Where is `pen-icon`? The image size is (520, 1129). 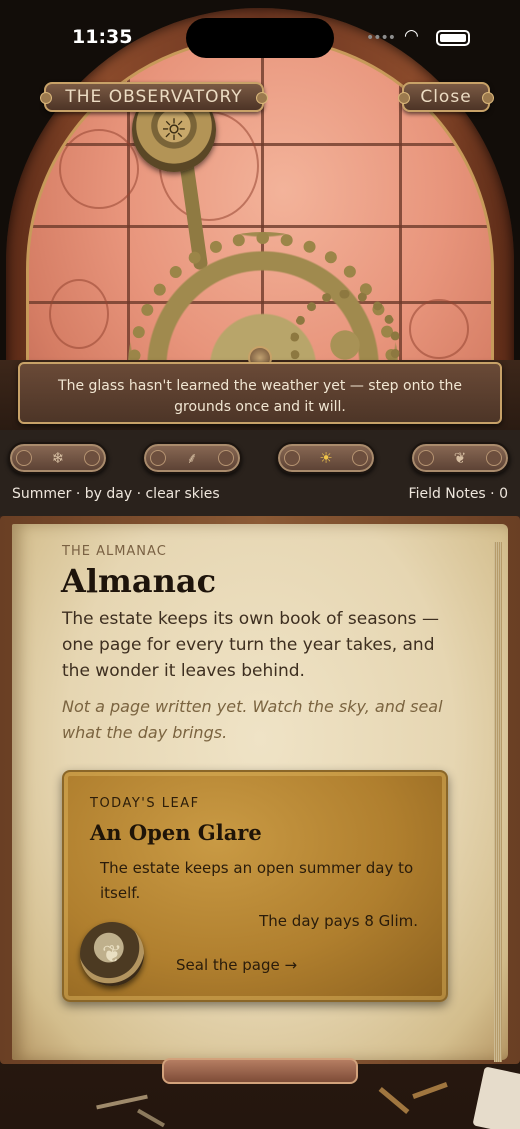 pen-icon is located at coordinates (122, 1102).